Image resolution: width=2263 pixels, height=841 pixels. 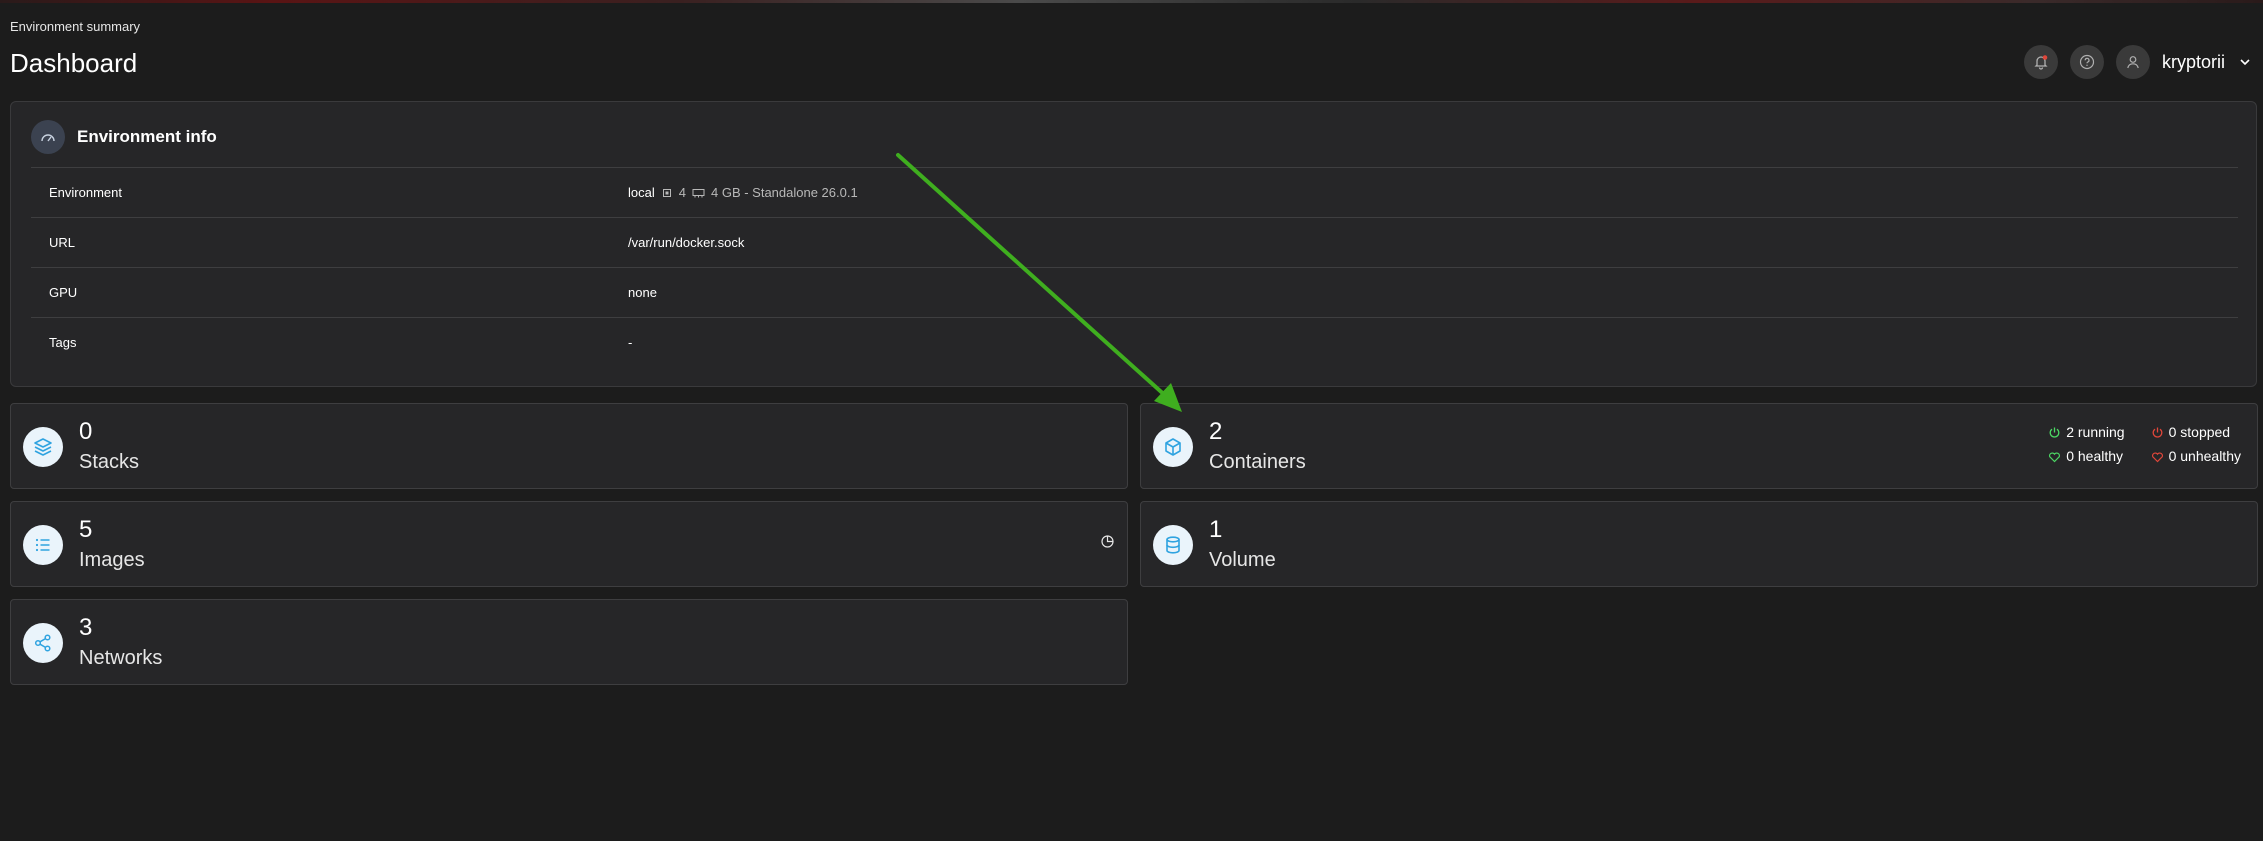 What do you see at coordinates (86, 431) in the screenshot?
I see `stacks-count: 0` at bounding box center [86, 431].